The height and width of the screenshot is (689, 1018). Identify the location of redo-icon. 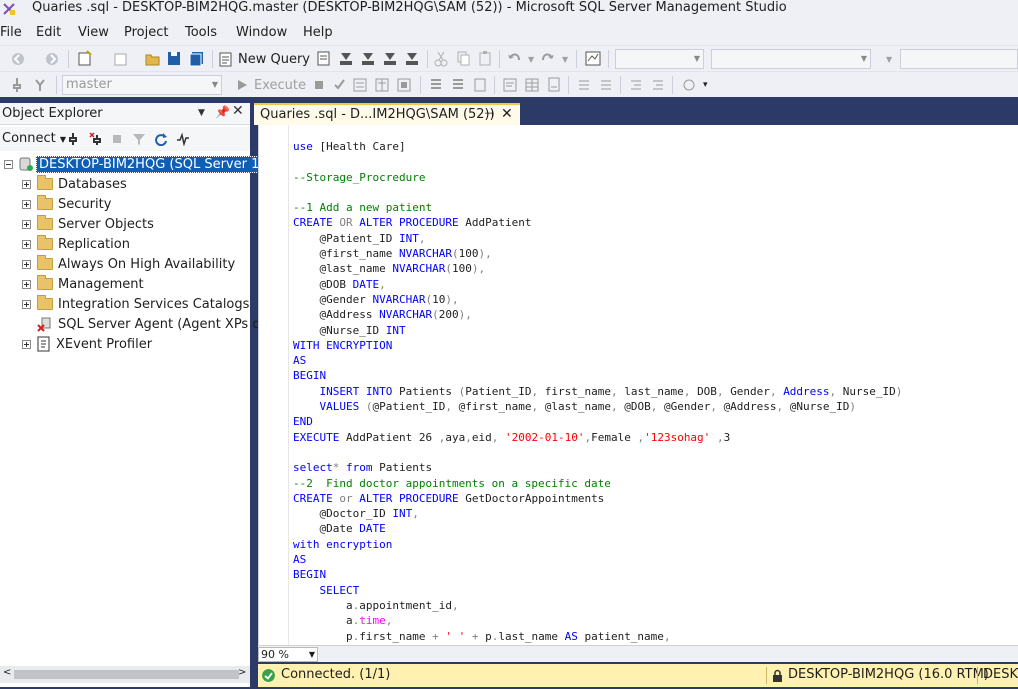
(548, 59).